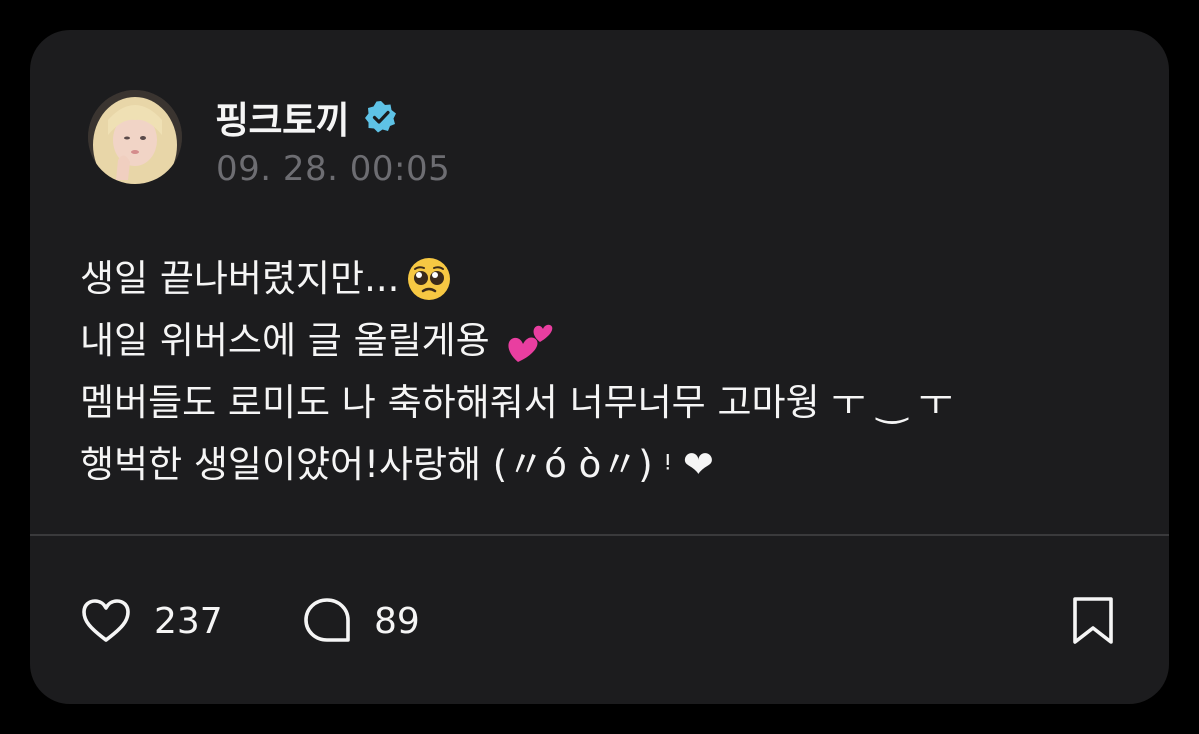 This screenshot has width=1199, height=734. Describe the element at coordinates (285, 340) in the screenshot. I see `post-line-text: 내일 위버스에 글 올릴게용` at that location.